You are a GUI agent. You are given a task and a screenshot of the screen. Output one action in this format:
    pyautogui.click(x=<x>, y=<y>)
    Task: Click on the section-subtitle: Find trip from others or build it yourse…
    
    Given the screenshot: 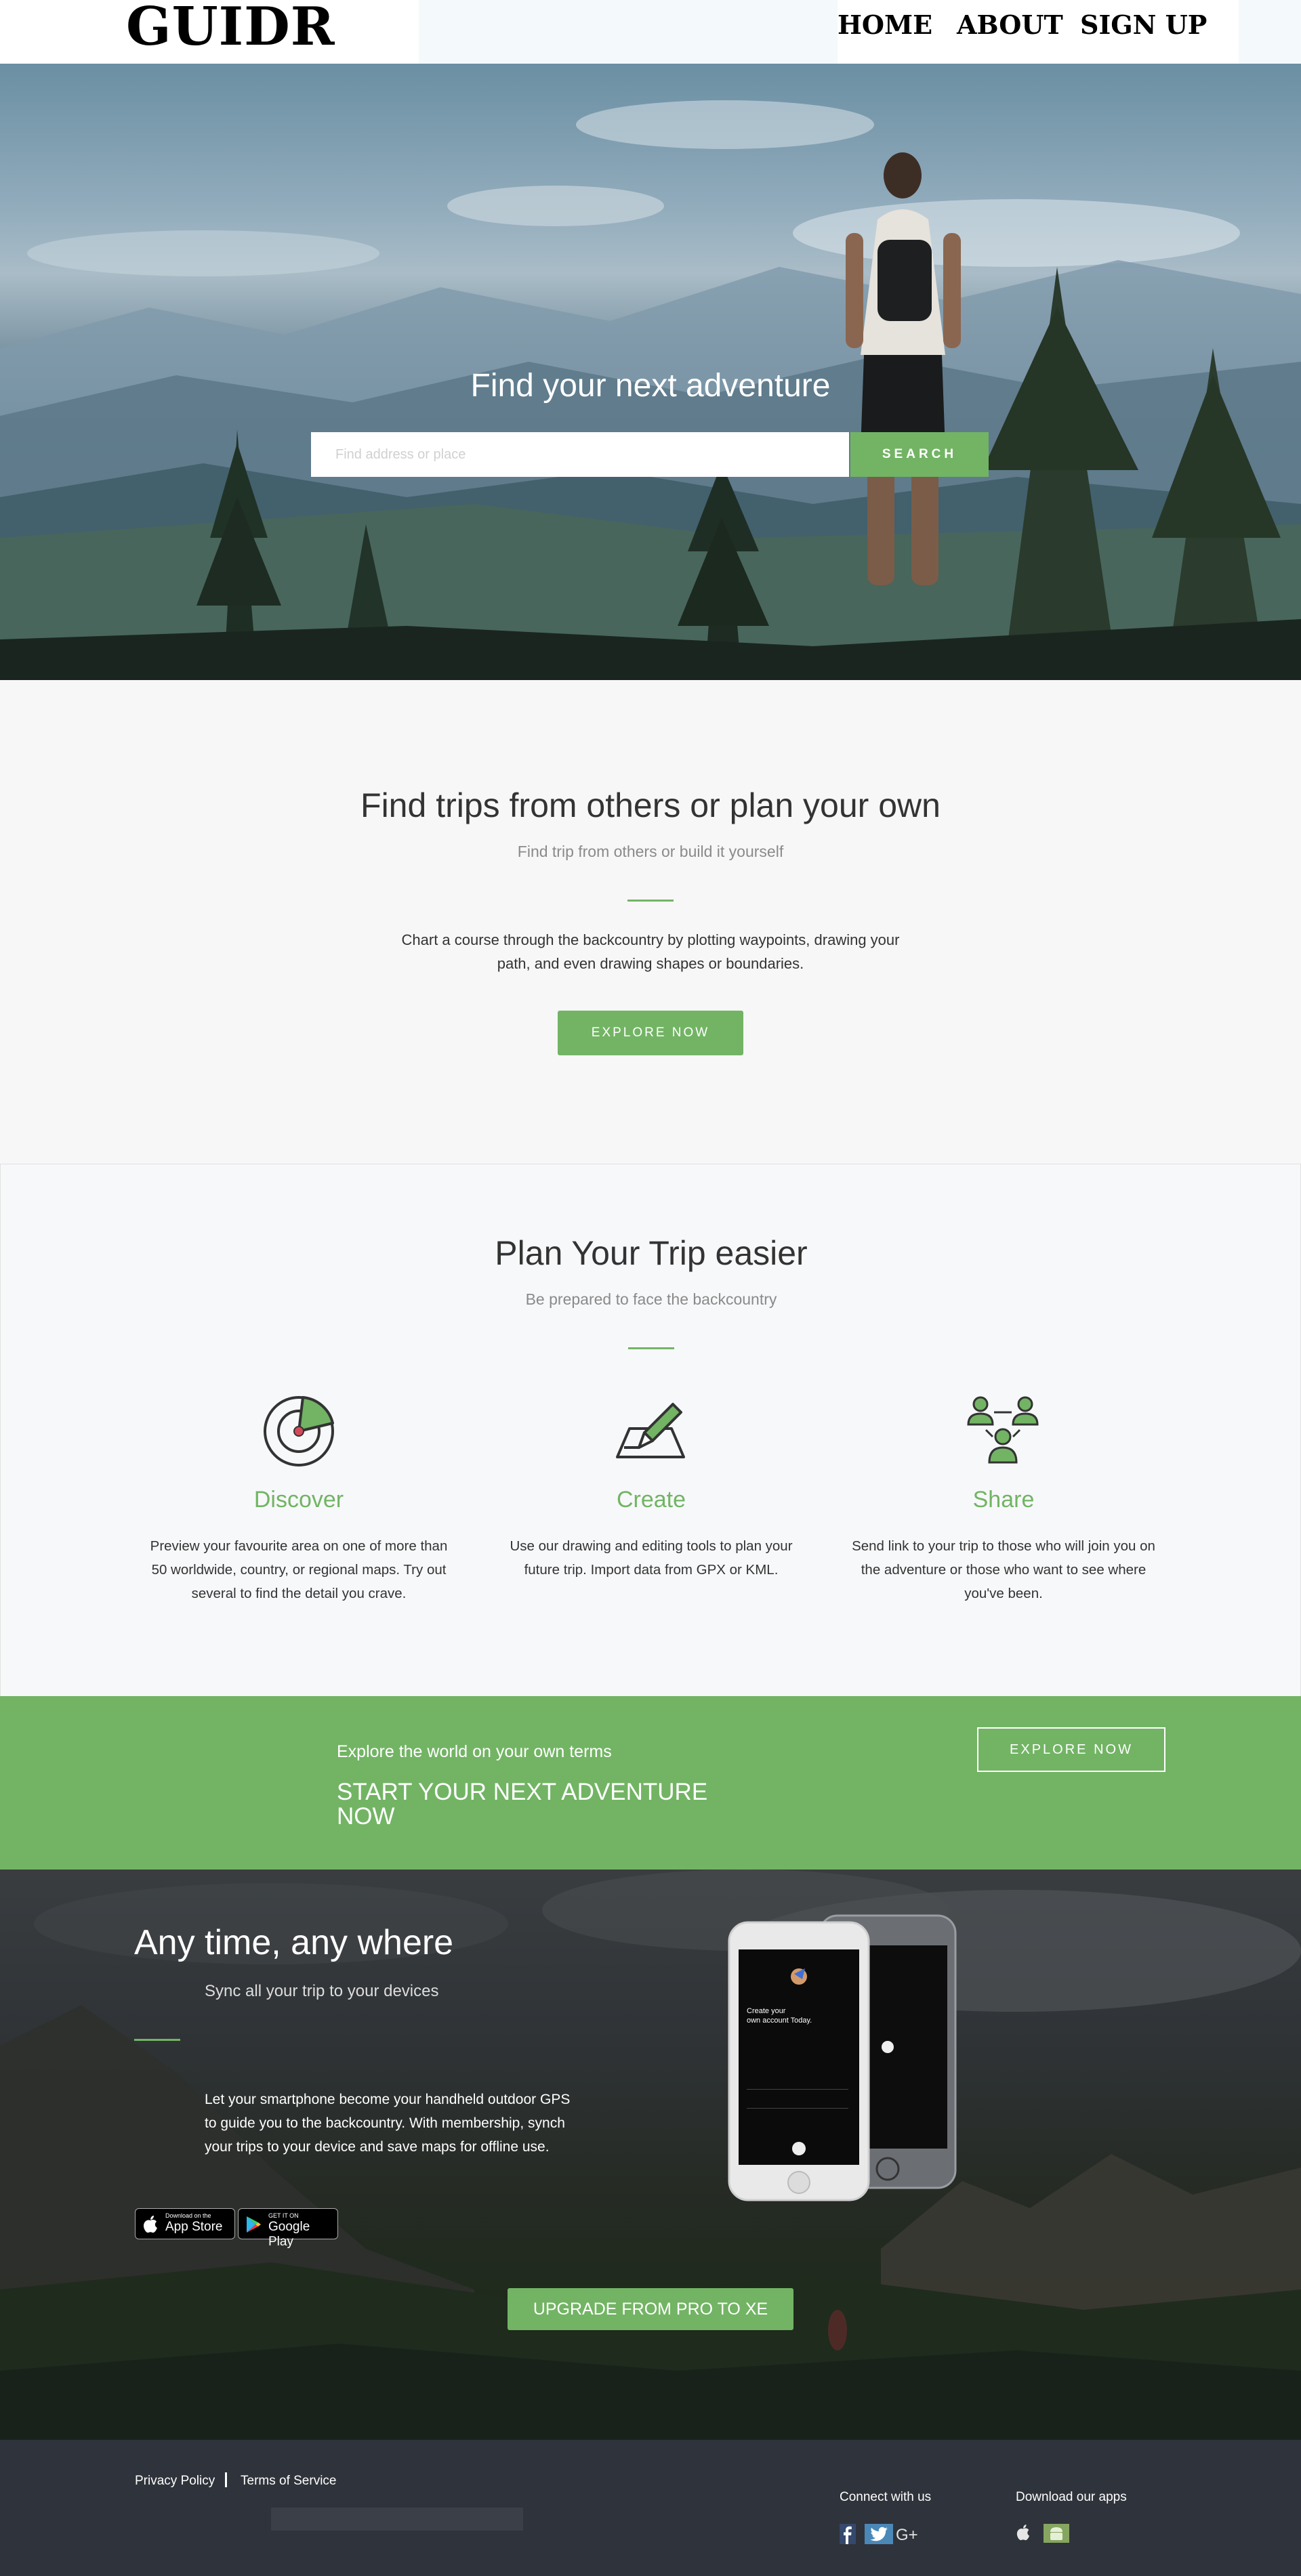 What is the action you would take?
    pyautogui.click(x=650, y=851)
    